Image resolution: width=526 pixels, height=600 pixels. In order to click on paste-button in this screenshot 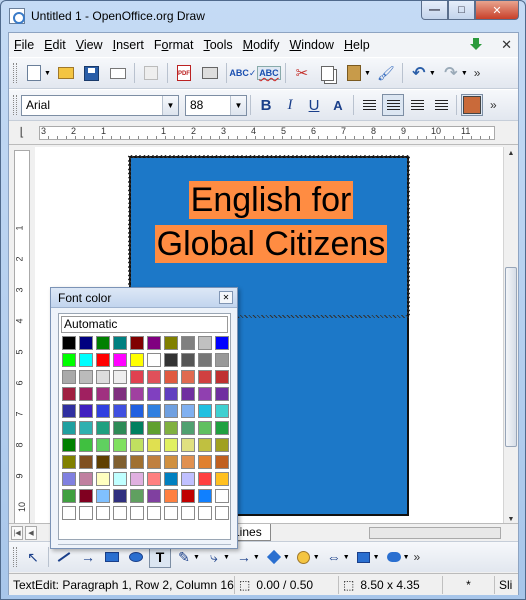, I will do `click(354, 73)`.